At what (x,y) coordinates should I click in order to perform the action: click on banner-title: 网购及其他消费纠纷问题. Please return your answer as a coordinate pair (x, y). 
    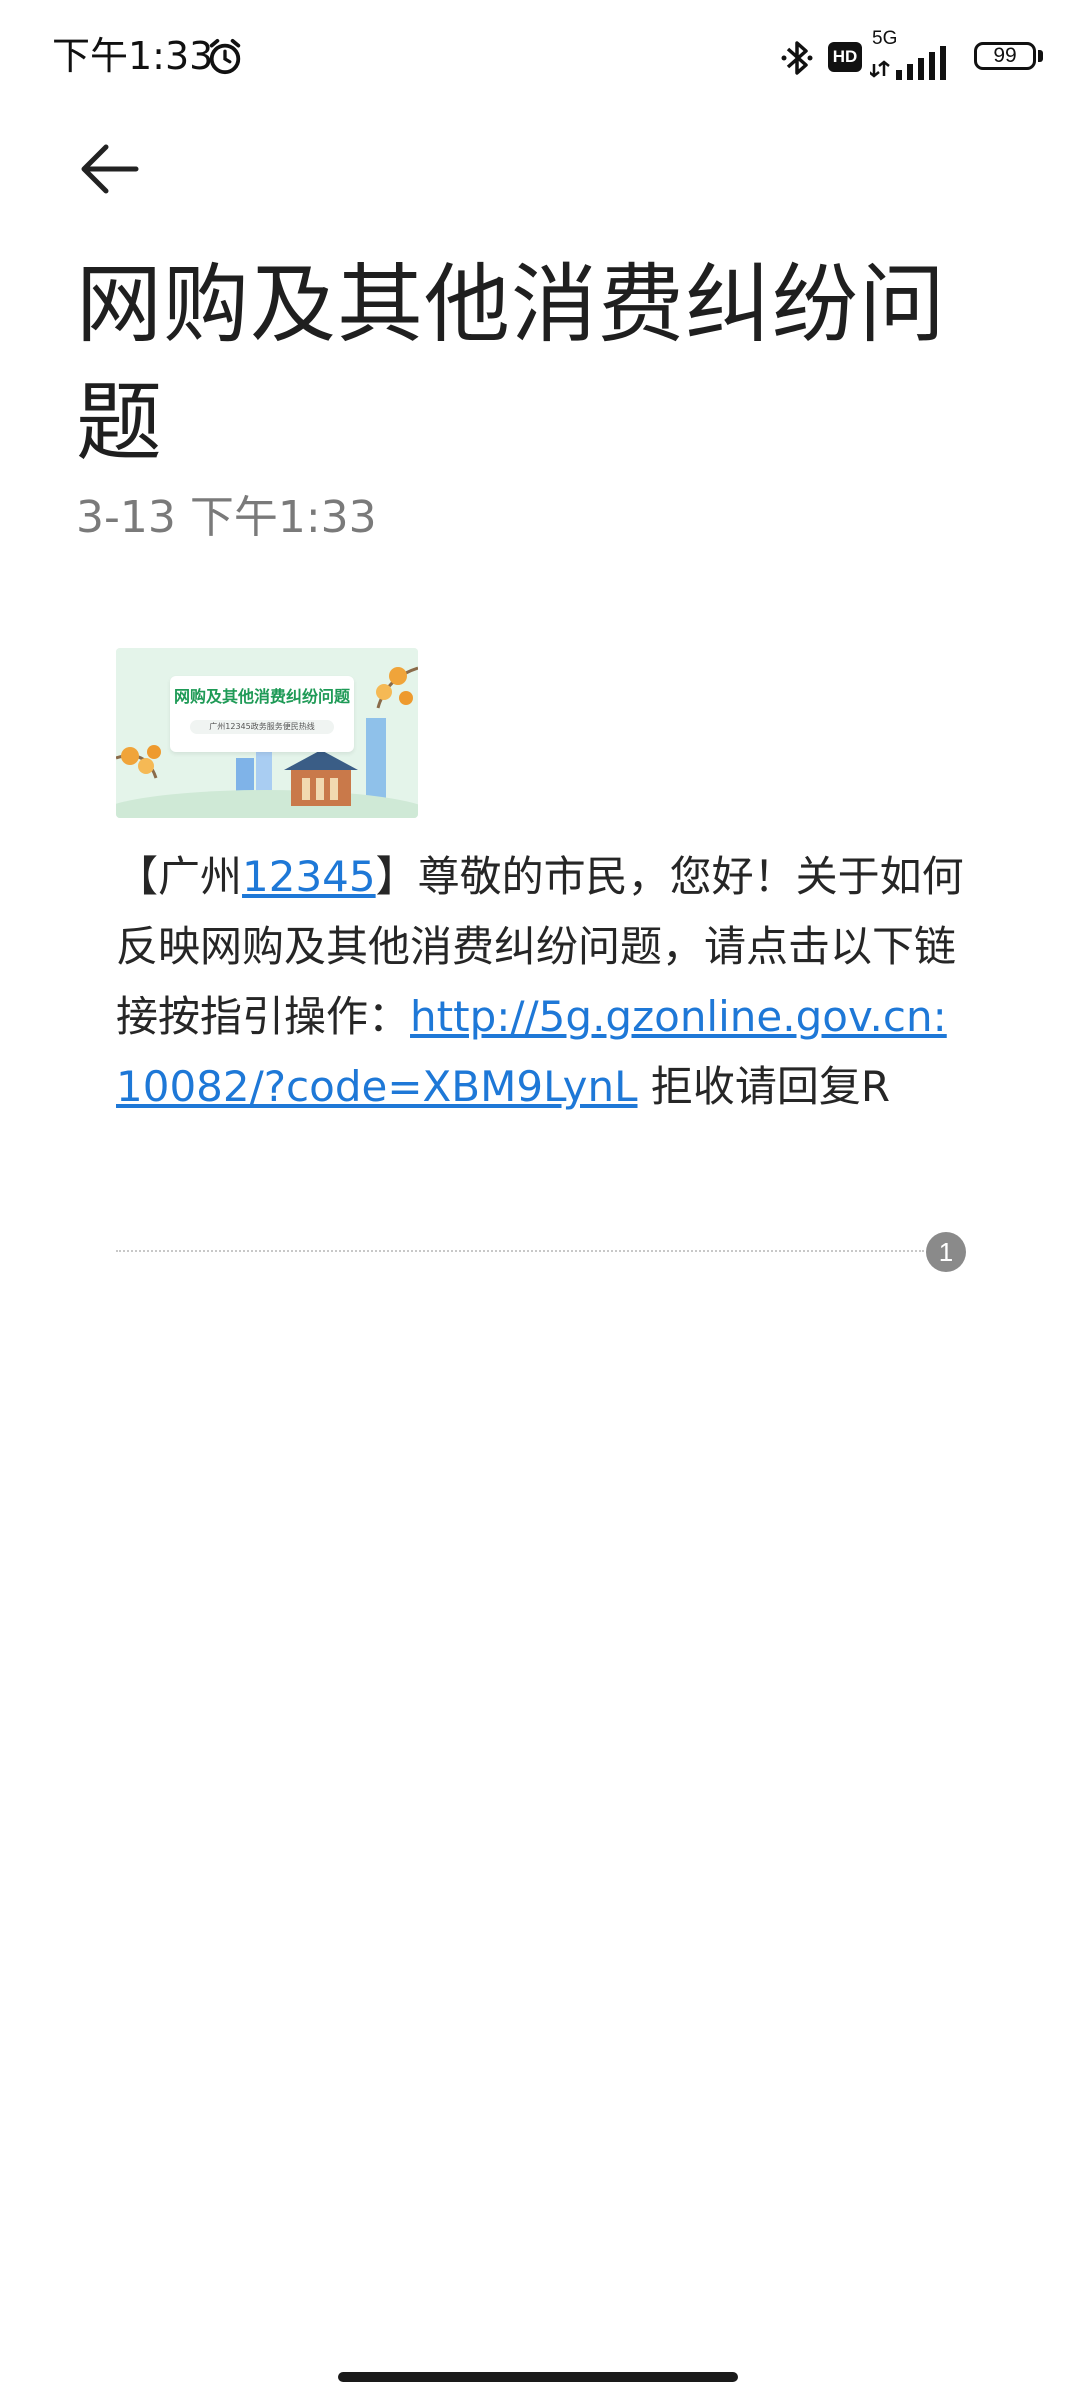
    Looking at the image, I should click on (261, 696).